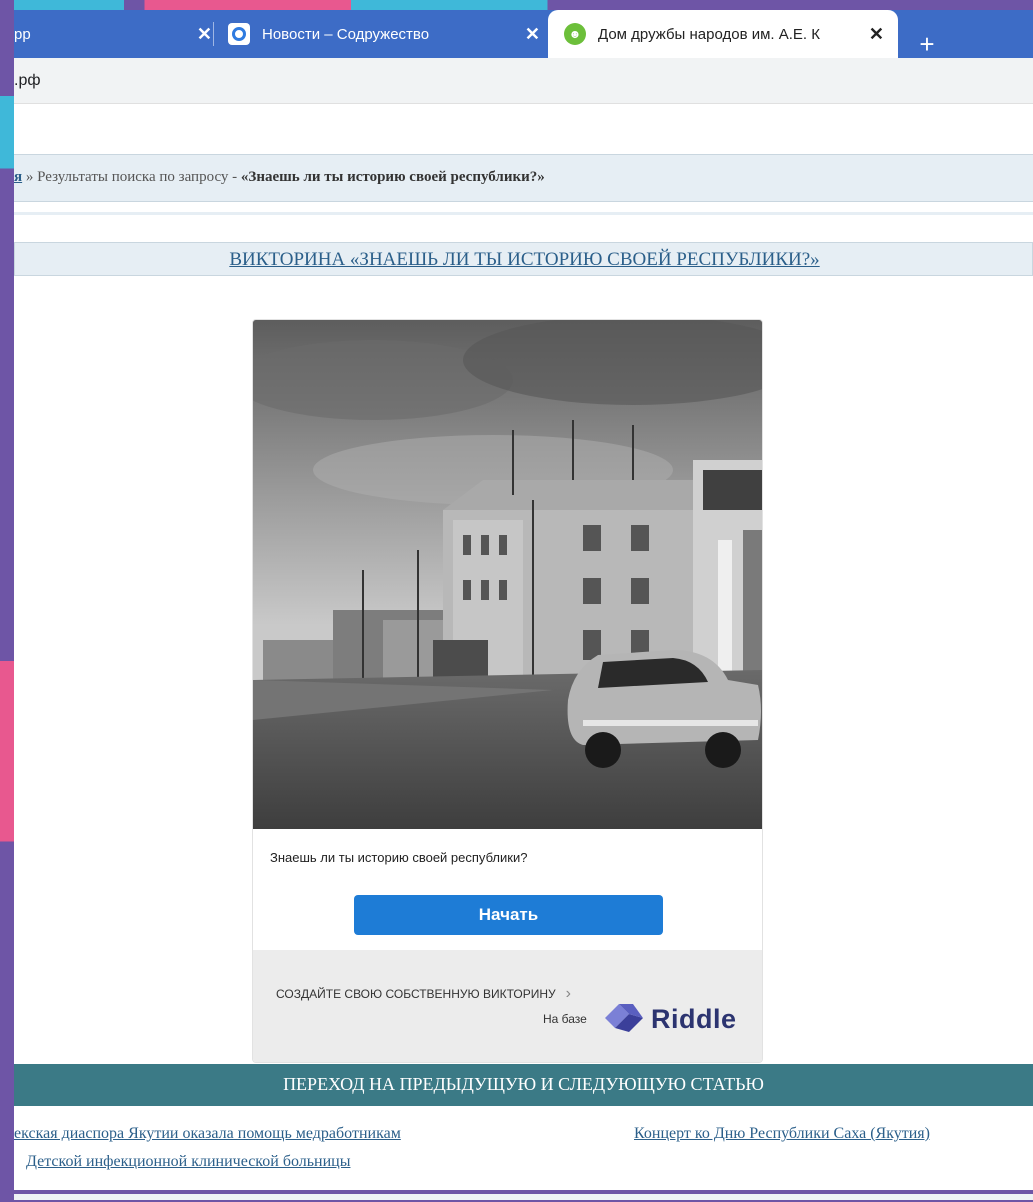  I want to click on breadcrumb-prefix: Результаты поиска по запросу -, so click(139, 177).